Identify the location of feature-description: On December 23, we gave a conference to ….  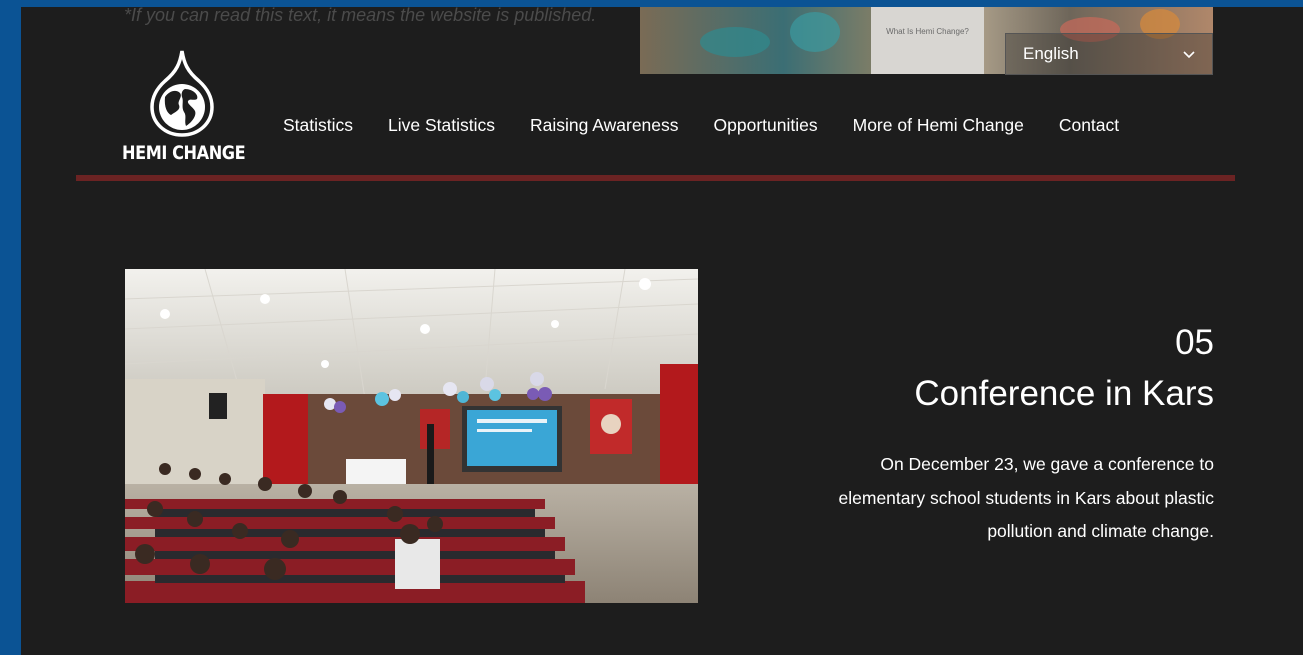
(1026, 497).